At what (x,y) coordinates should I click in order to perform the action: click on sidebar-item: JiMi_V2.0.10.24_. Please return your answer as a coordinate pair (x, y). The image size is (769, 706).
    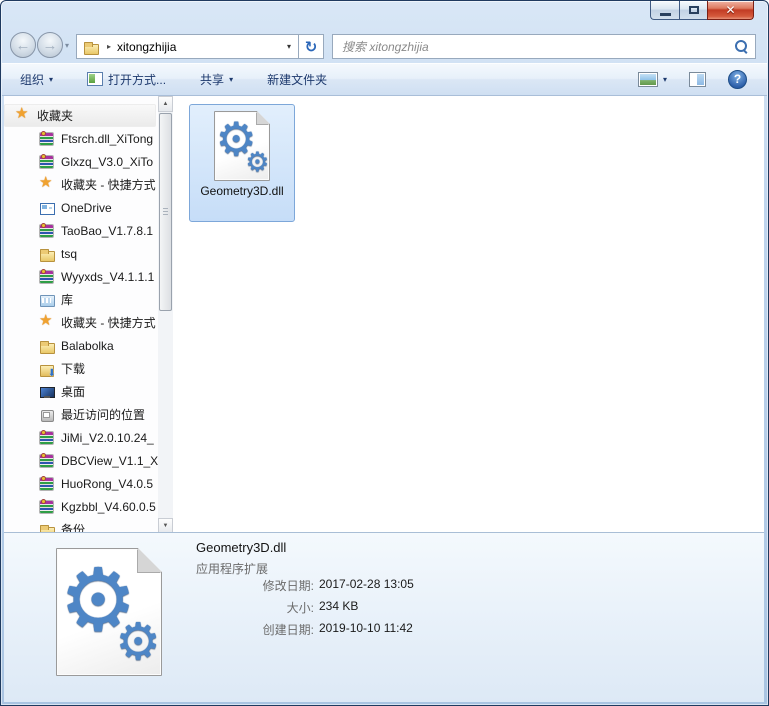
    Looking at the image, I should click on (81, 437).